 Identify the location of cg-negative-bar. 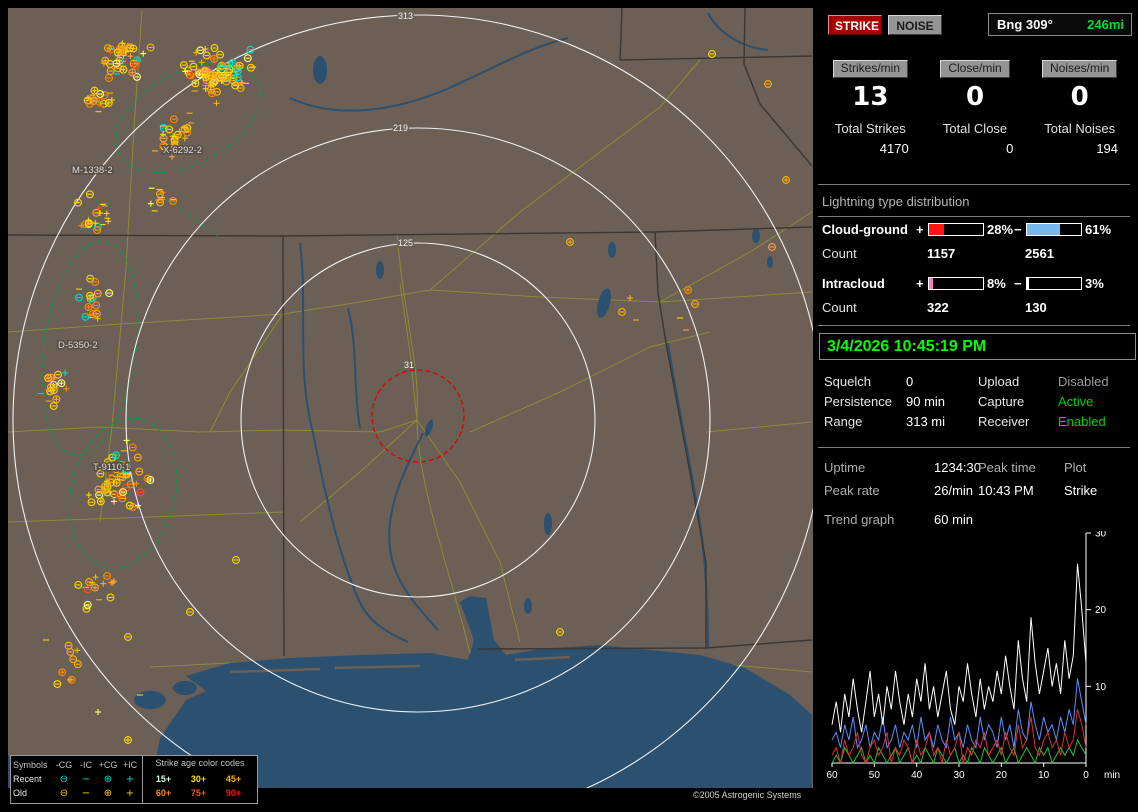
(1054, 229).